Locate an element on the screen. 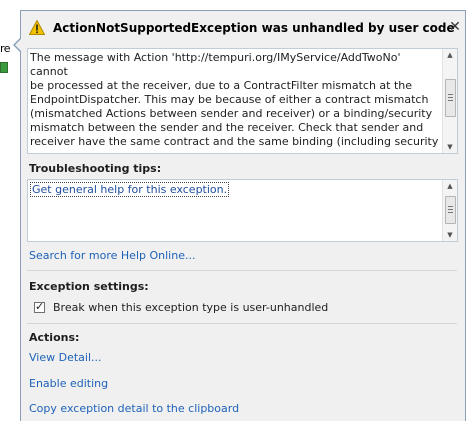  message-scrollbar: ▲ ▼ is located at coordinates (449, 101).